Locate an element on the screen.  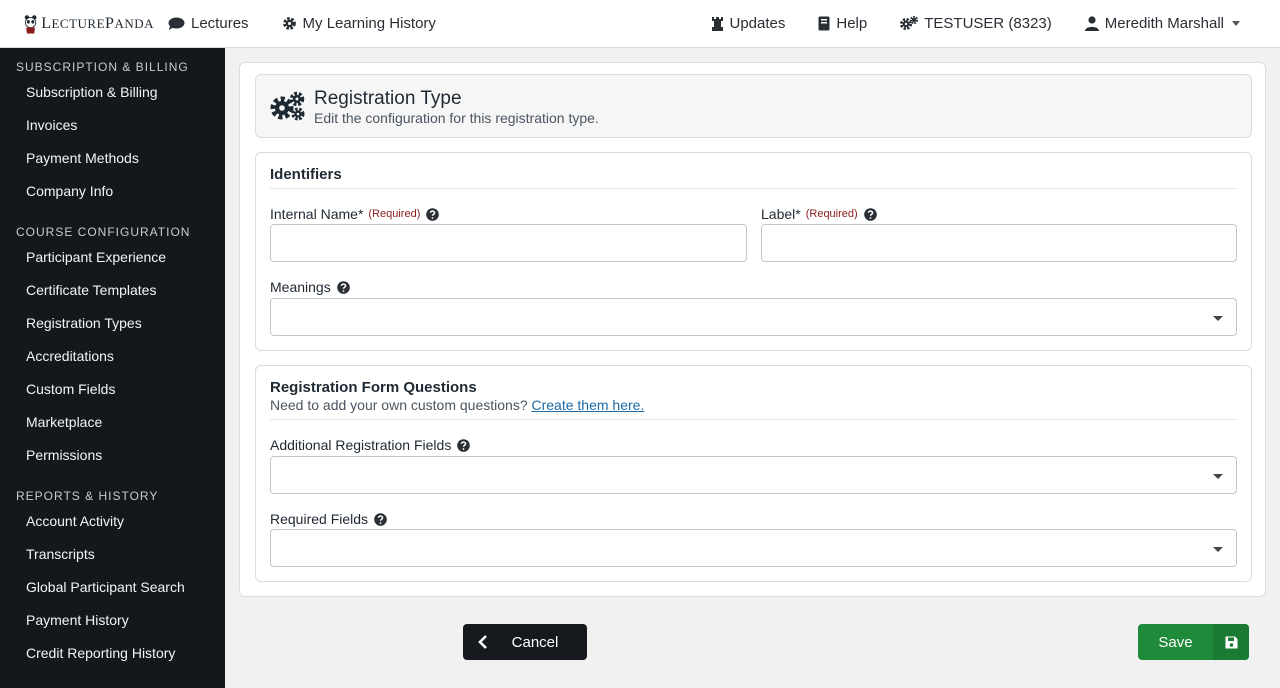
sidebar-item-registration-types: Registration Types is located at coordinates (112, 323).